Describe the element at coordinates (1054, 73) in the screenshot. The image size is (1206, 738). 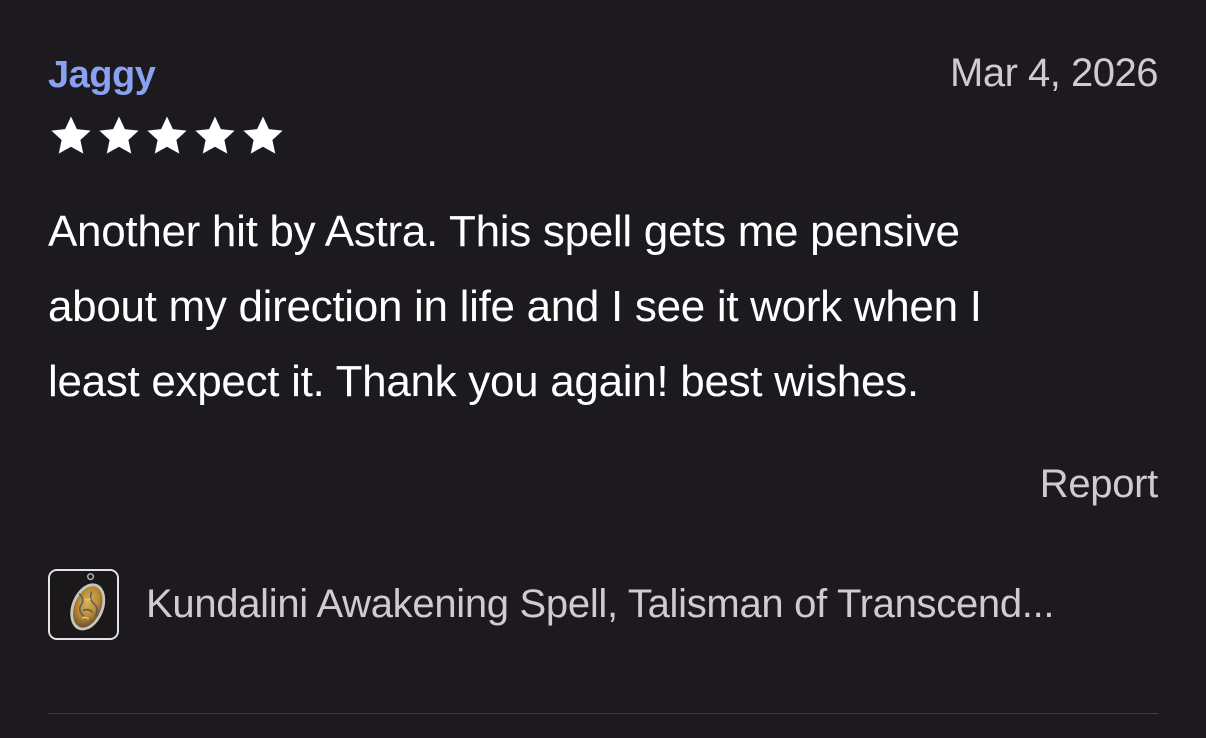
I see `review-date: Mar 4, 2026` at that location.